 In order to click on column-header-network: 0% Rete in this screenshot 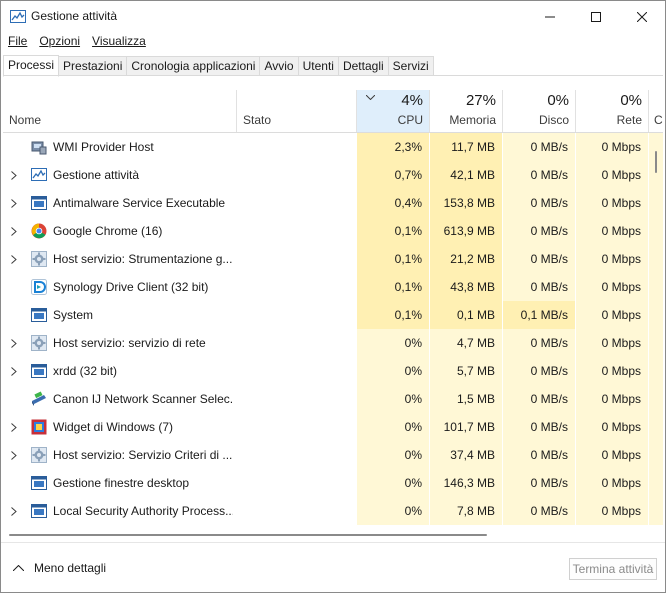, I will do `click(612, 104)`.